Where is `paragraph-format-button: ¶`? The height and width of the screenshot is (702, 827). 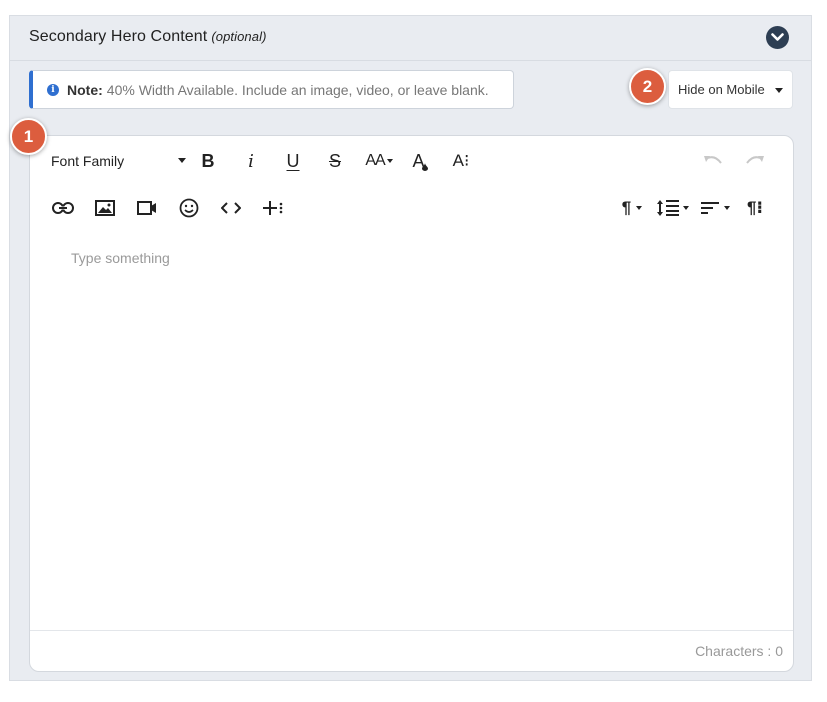
paragraph-format-button: ¶ is located at coordinates (632, 208).